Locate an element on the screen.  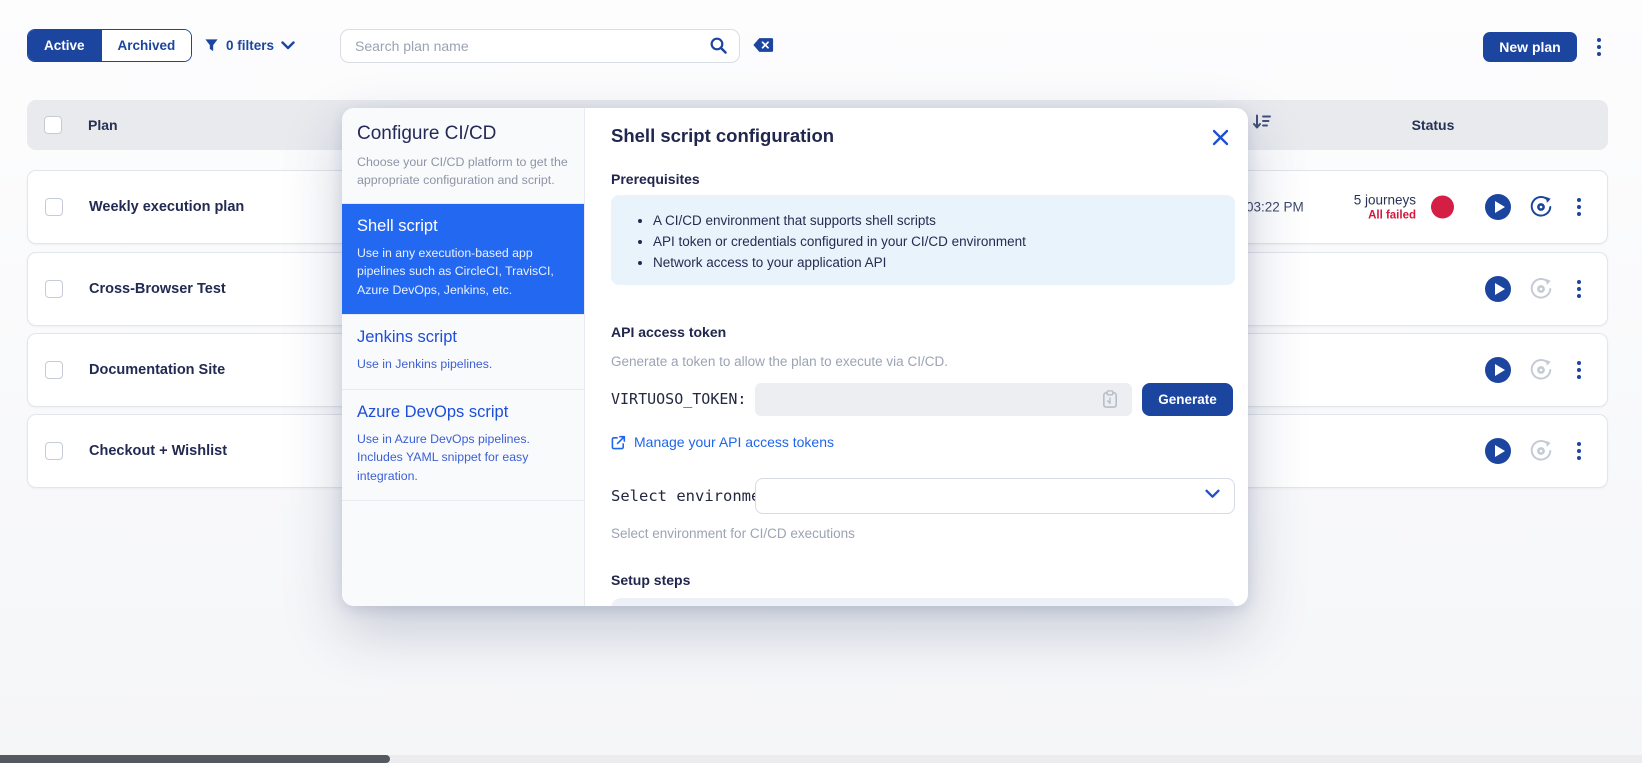
external-link-icon is located at coordinates (618, 442).